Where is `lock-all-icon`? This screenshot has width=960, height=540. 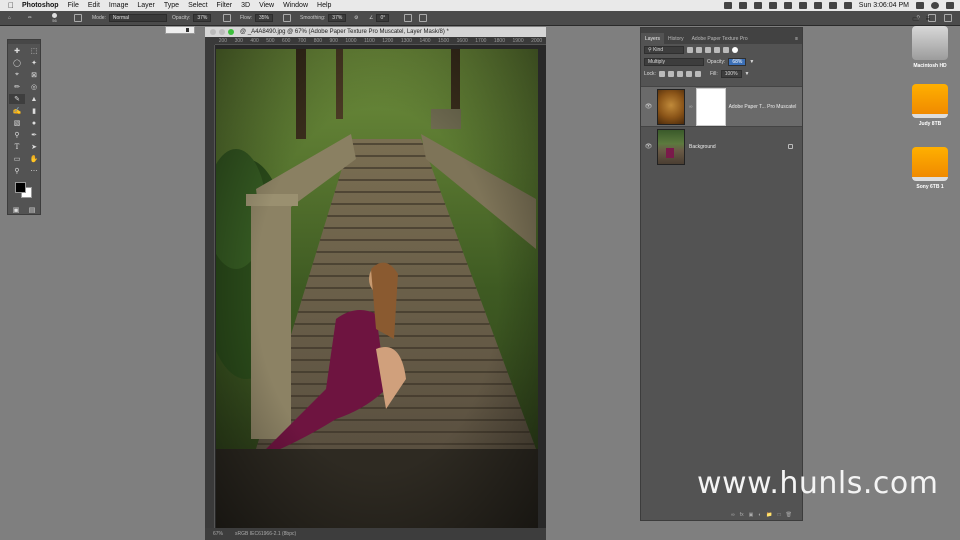
lock-all-icon is located at coordinates (697, 74).